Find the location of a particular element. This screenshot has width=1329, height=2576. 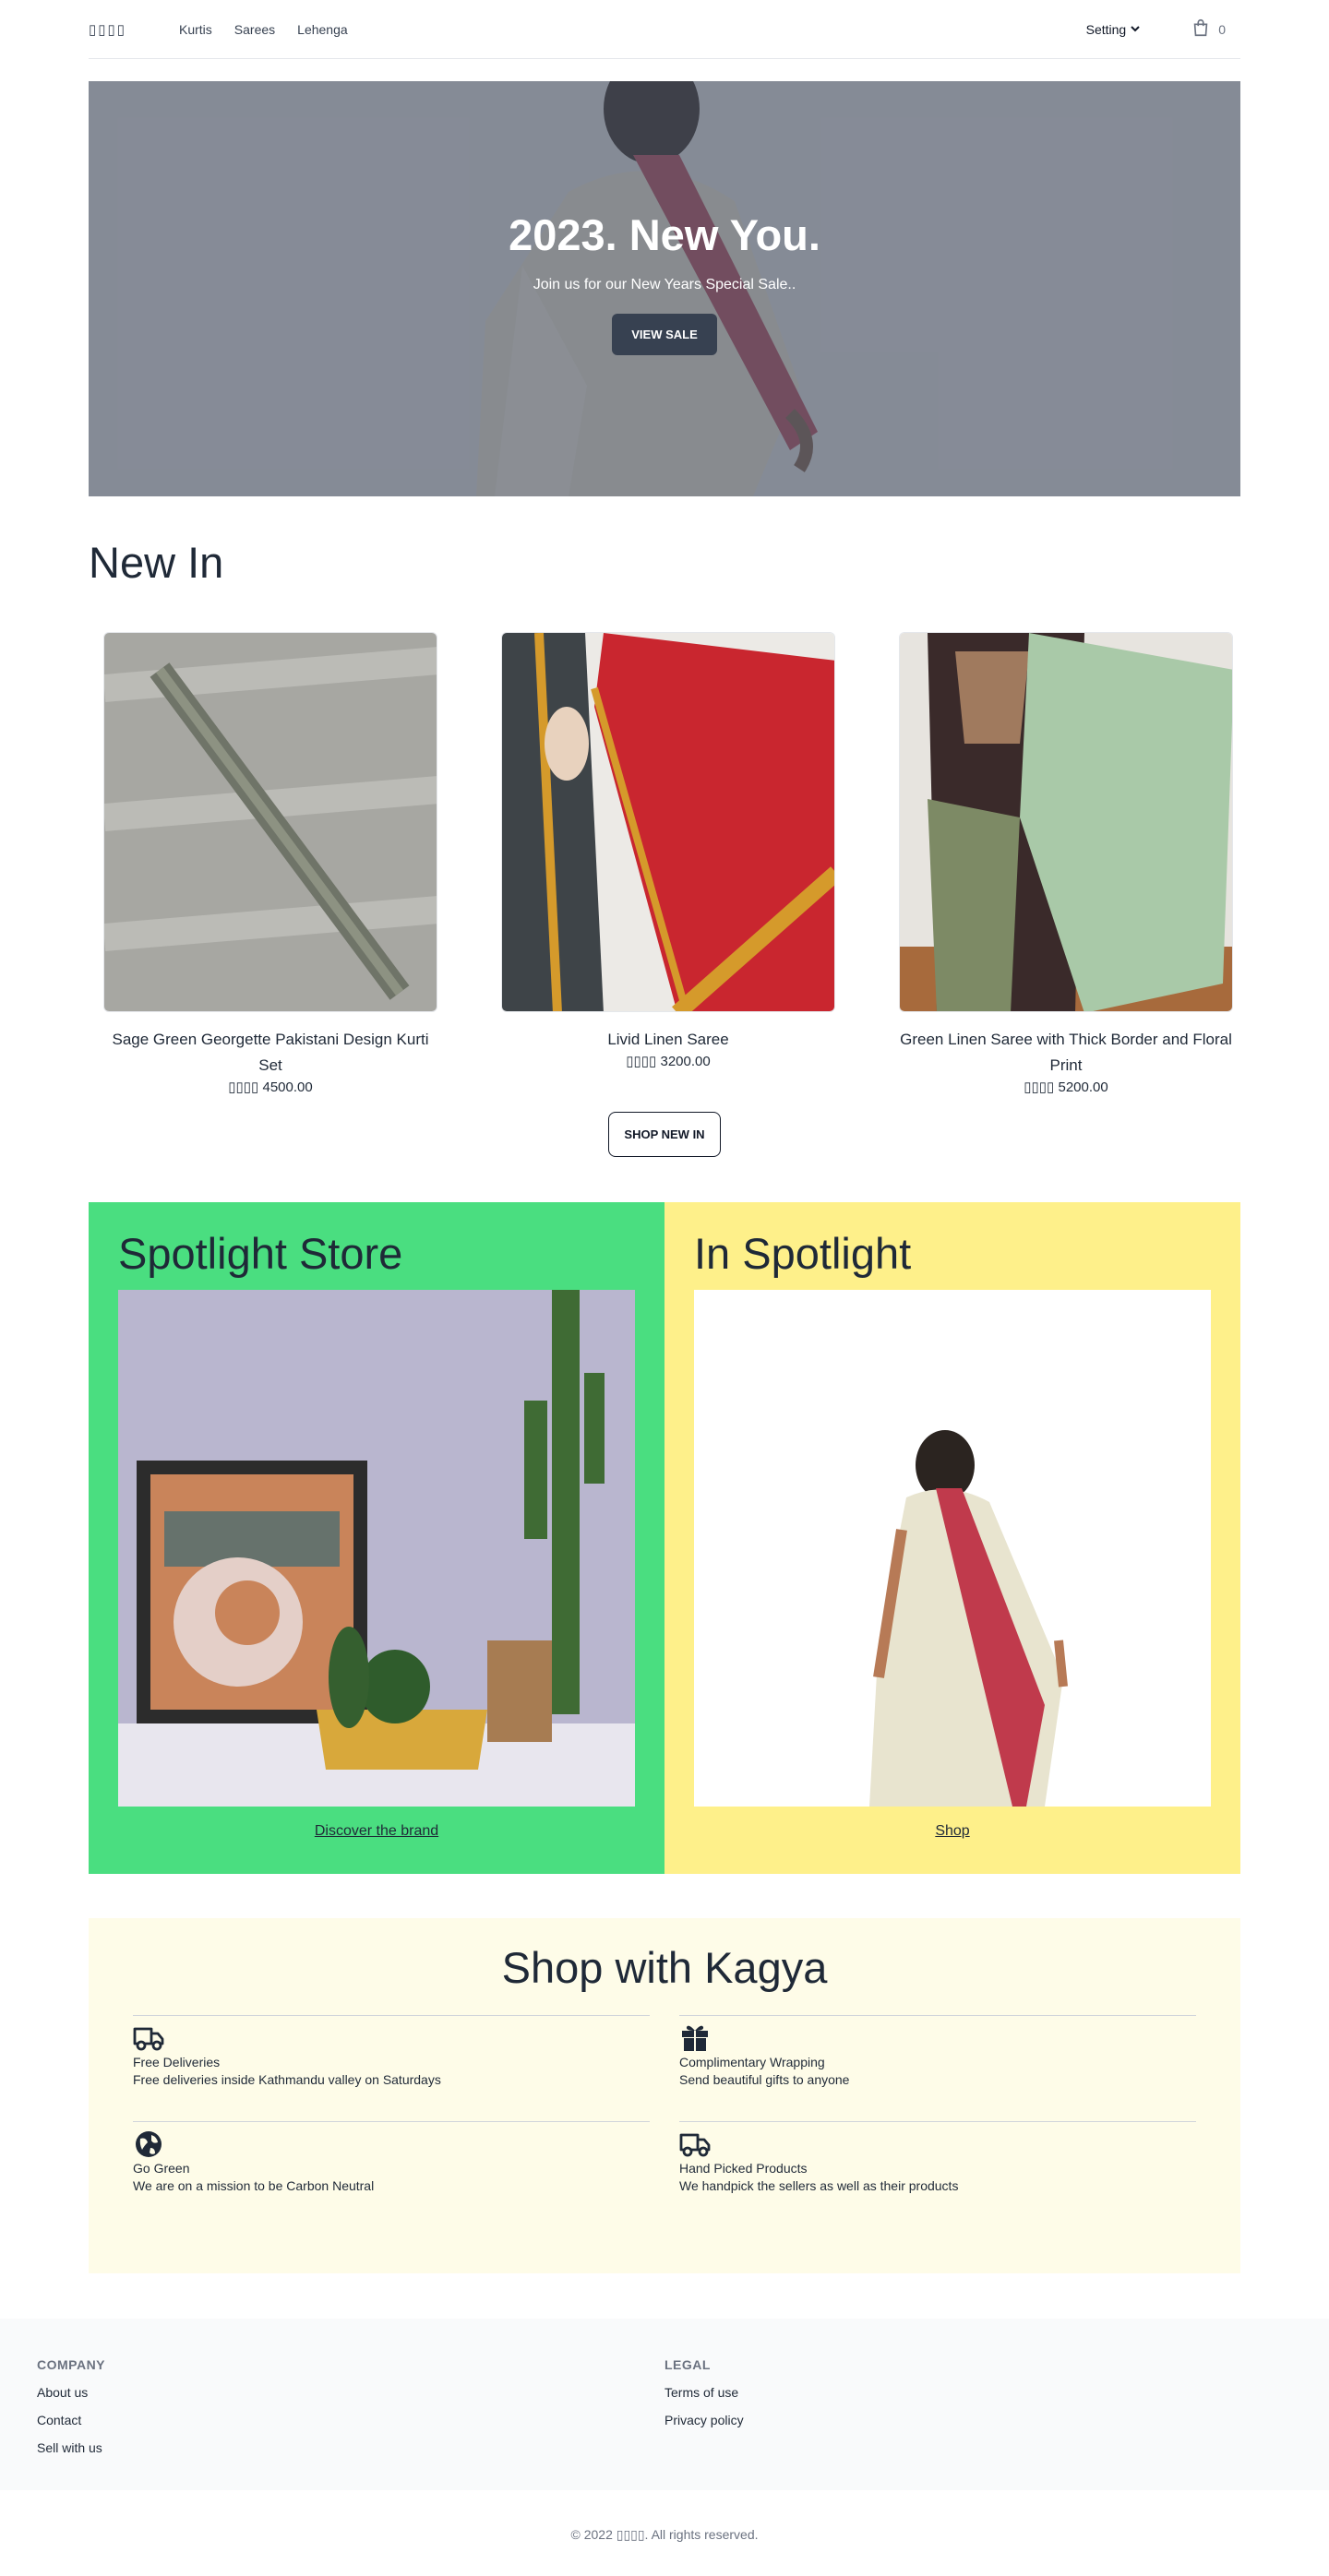

feature-desc: Send beautiful gifts to anyone is located at coordinates (765, 2079).